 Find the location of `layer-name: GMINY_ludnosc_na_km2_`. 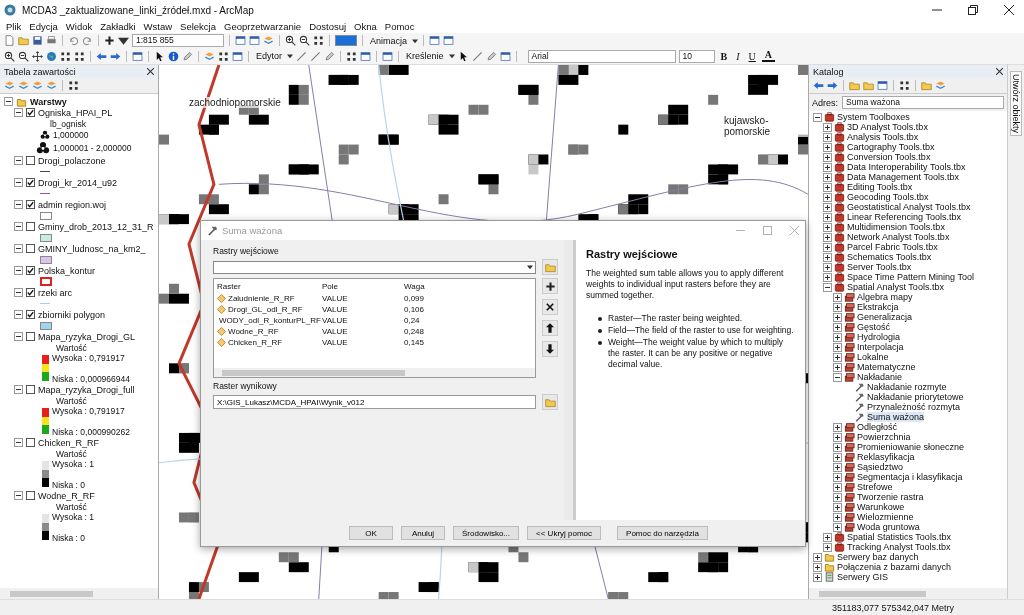

layer-name: GMINY_ludnosc_na_km2_ is located at coordinates (92, 248).